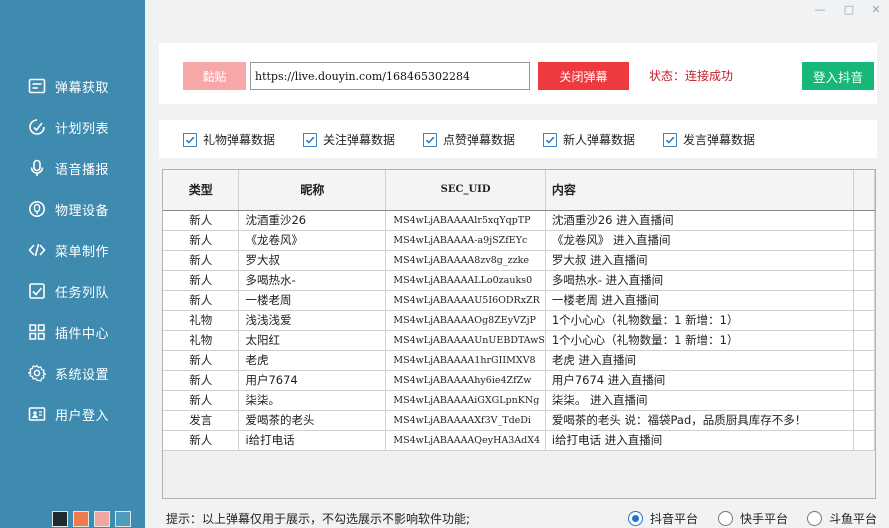 Image resolution: width=889 pixels, height=528 pixels. What do you see at coordinates (37, 250) in the screenshot?
I see `code-icon` at bounding box center [37, 250].